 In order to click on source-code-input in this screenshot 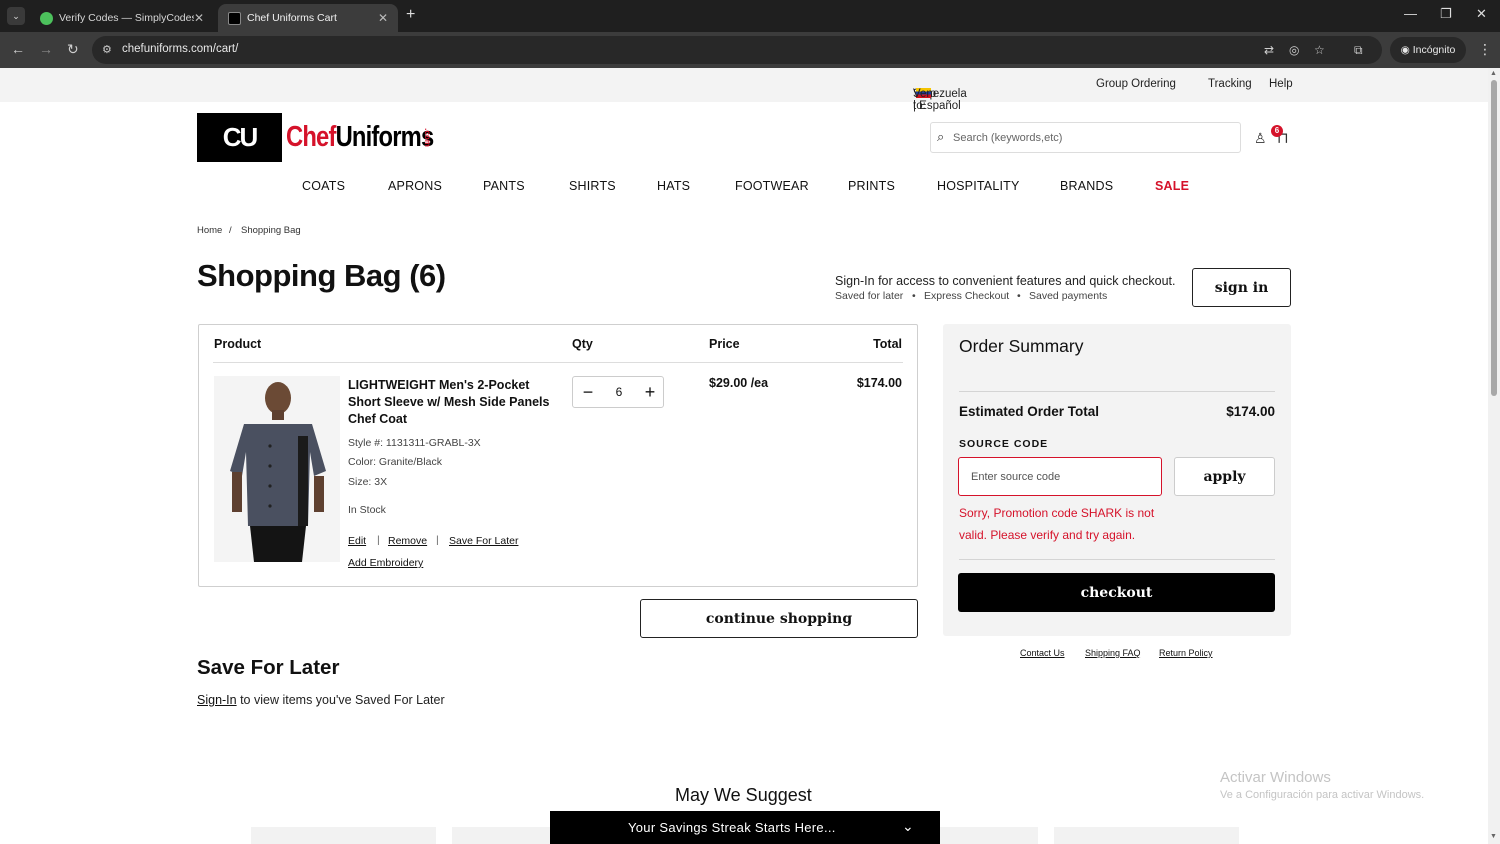, I will do `click(1060, 476)`.